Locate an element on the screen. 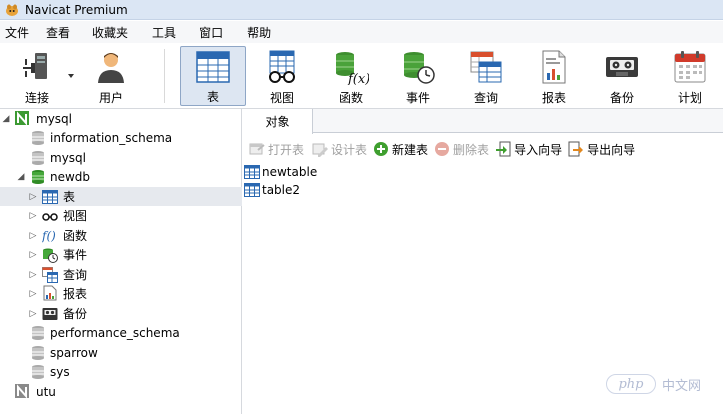 The height and width of the screenshot is (414, 723). function-label: 函数 is located at coordinates (350, 98).